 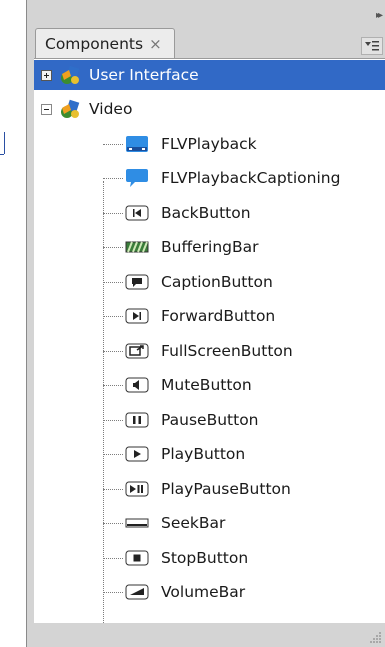 What do you see at coordinates (203, 454) in the screenshot?
I see `tree-item-label: PlayButton` at bounding box center [203, 454].